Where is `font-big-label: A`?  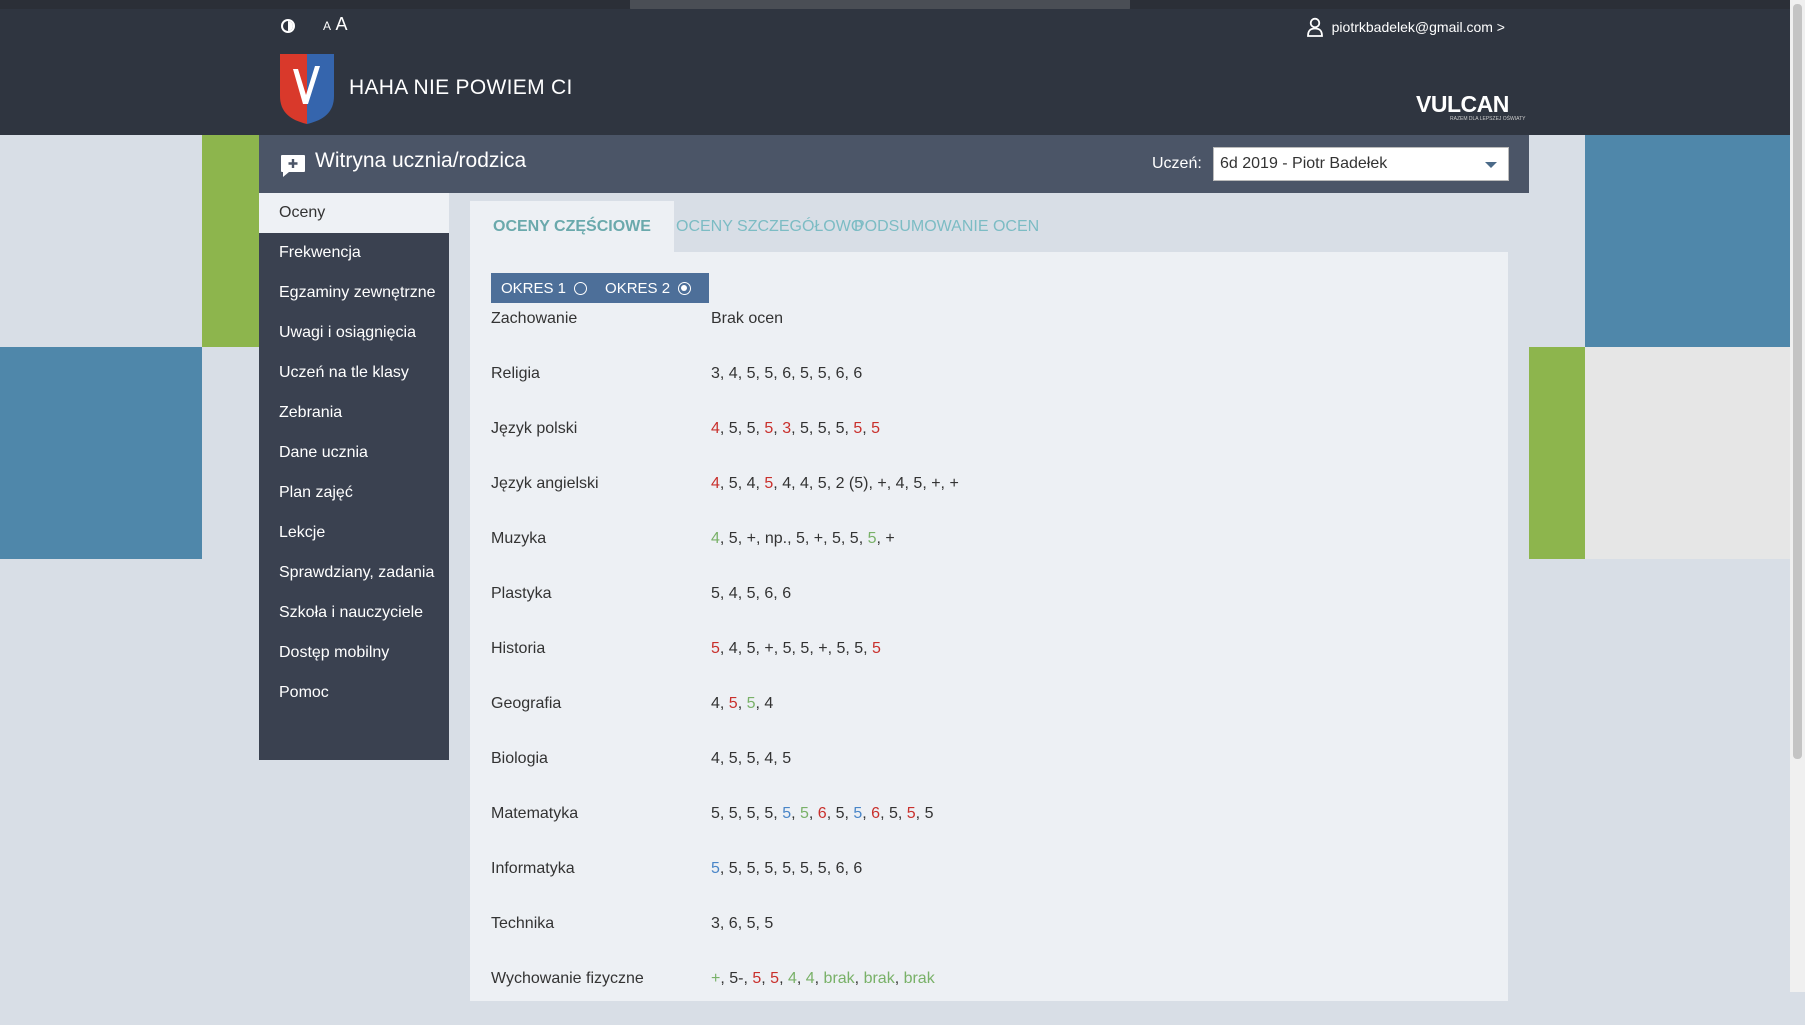 font-big-label: A is located at coordinates (341, 24).